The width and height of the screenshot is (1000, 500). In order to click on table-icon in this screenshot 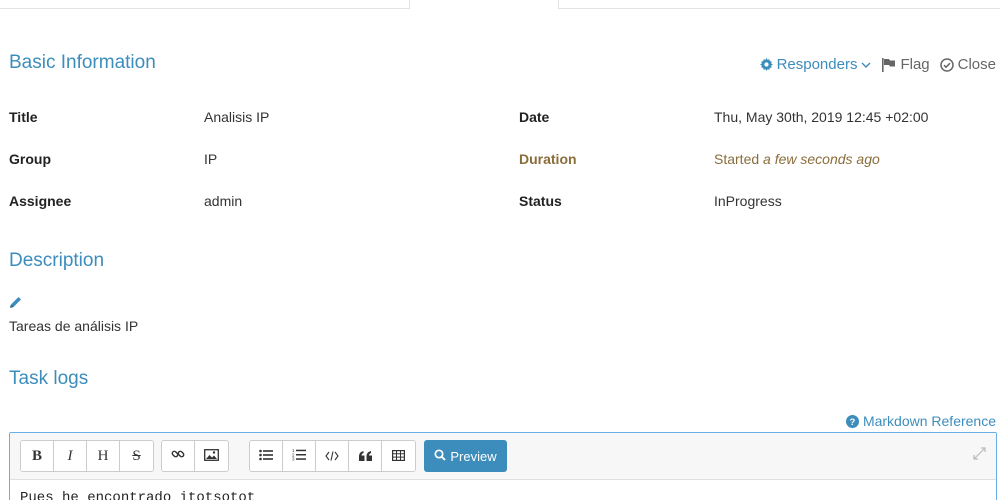, I will do `click(399, 456)`.